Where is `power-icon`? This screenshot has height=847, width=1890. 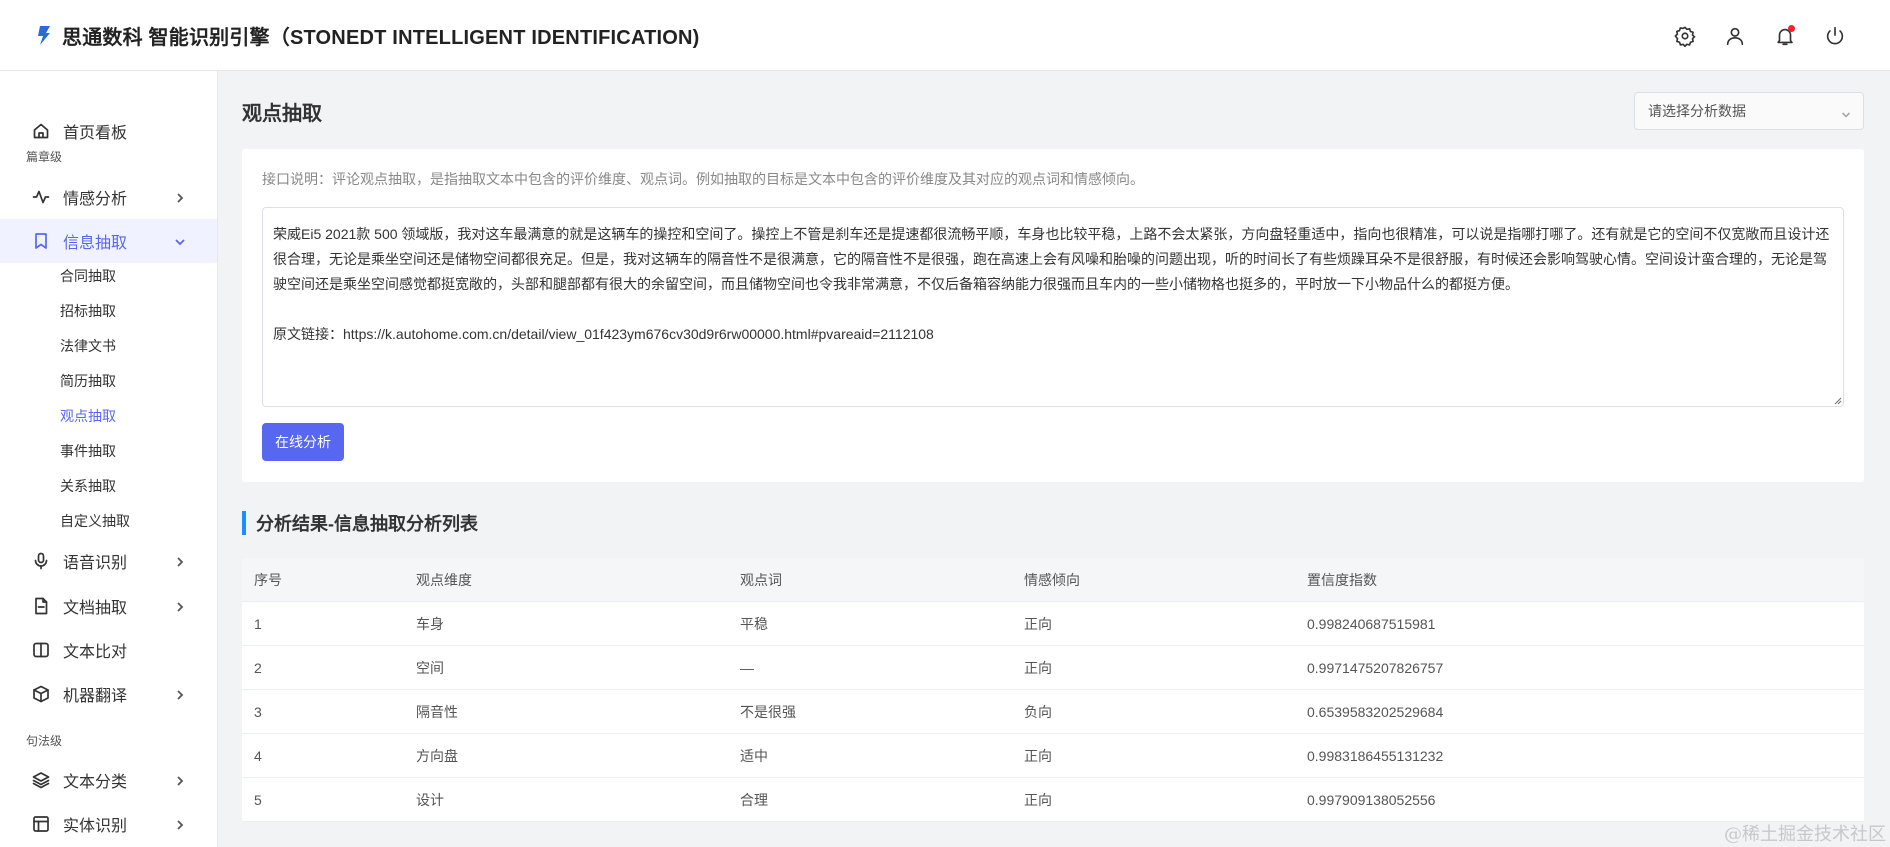 power-icon is located at coordinates (1835, 35).